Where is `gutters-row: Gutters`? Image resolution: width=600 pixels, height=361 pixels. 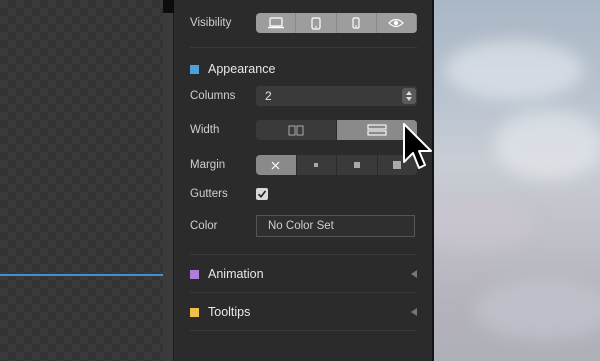 gutters-row: Gutters is located at coordinates (303, 194).